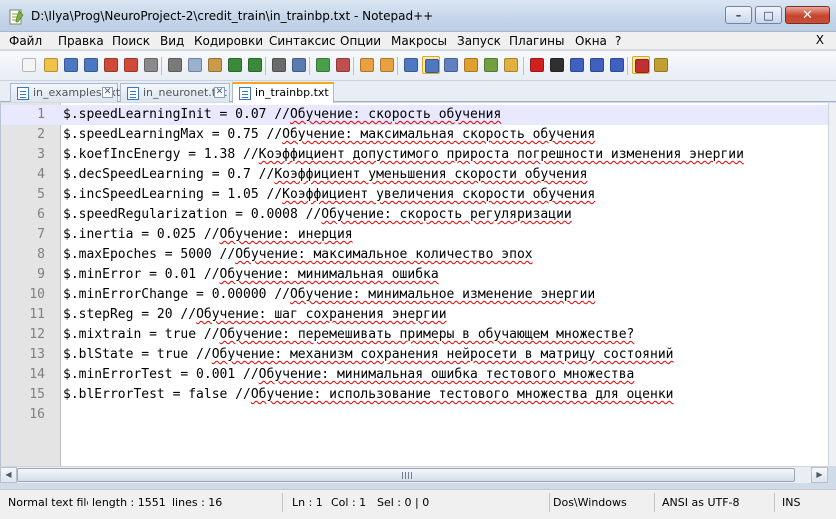  What do you see at coordinates (406, 475) in the screenshot?
I see `scrollbar-thumb` at bounding box center [406, 475].